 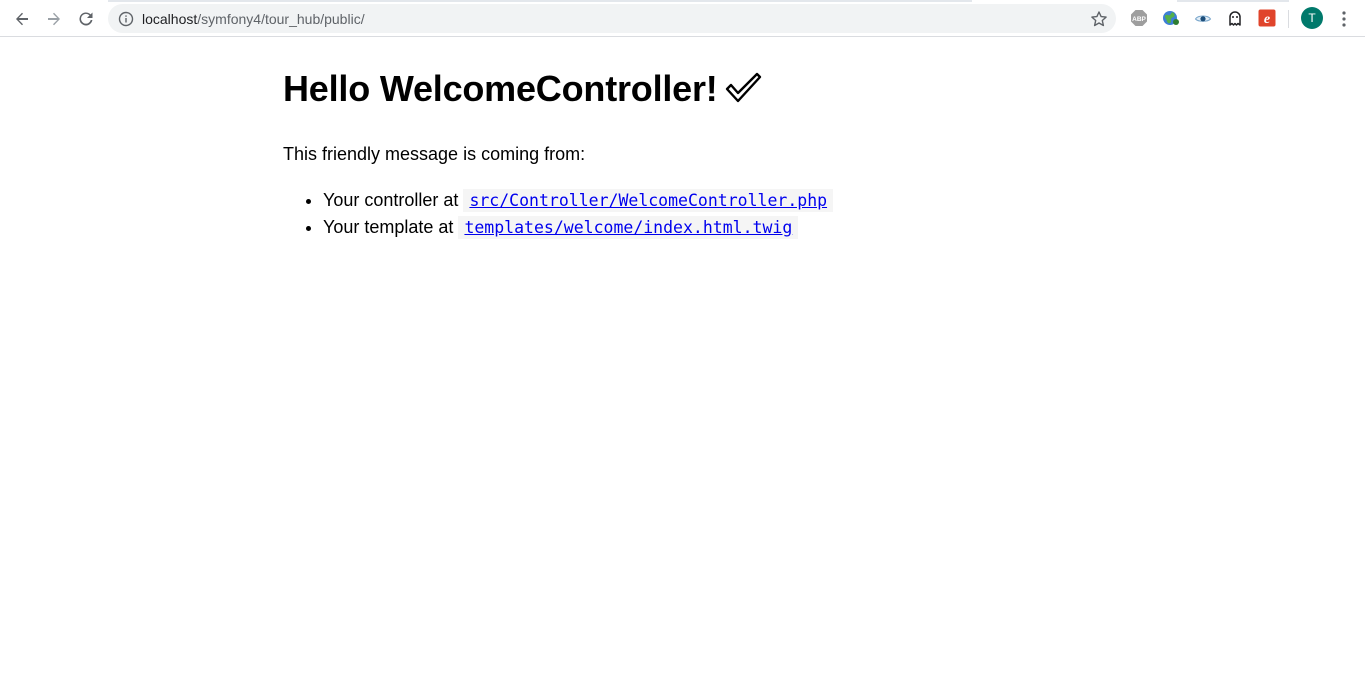 I want to click on forward-arrow-icon, so click(x=54, y=19).